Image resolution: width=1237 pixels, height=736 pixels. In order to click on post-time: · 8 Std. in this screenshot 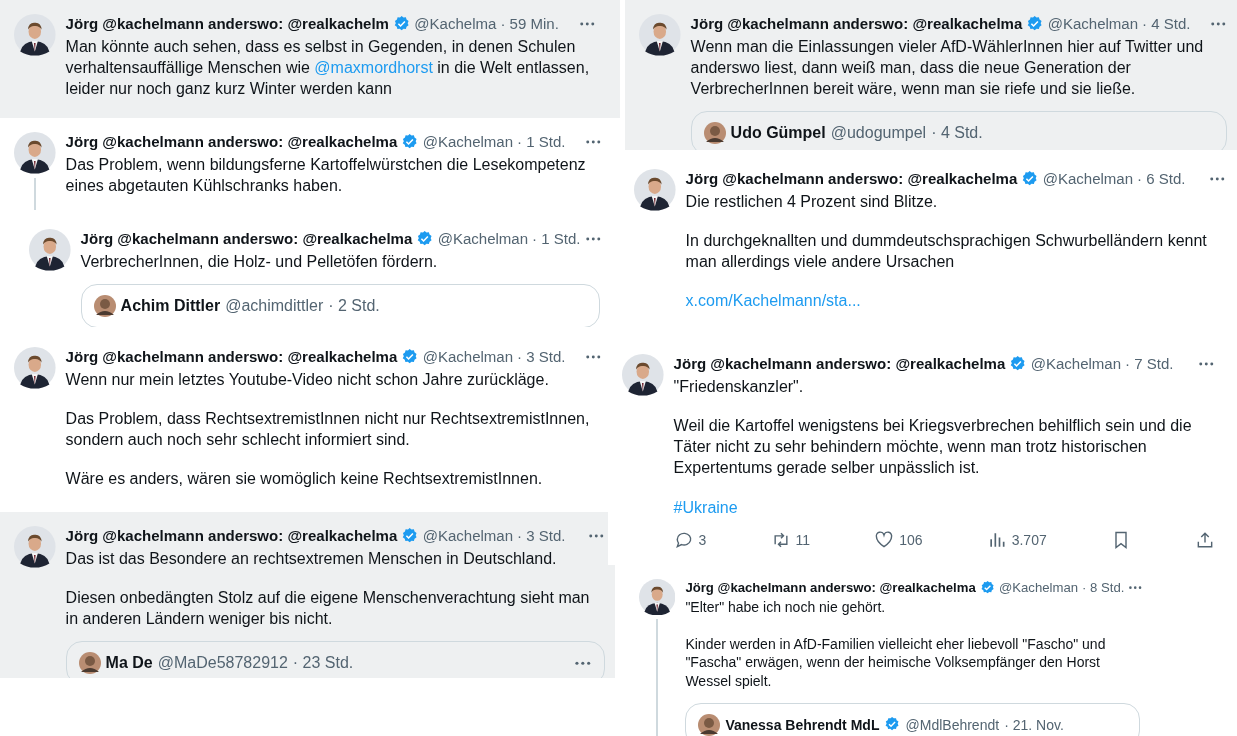, I will do `click(1103, 588)`.